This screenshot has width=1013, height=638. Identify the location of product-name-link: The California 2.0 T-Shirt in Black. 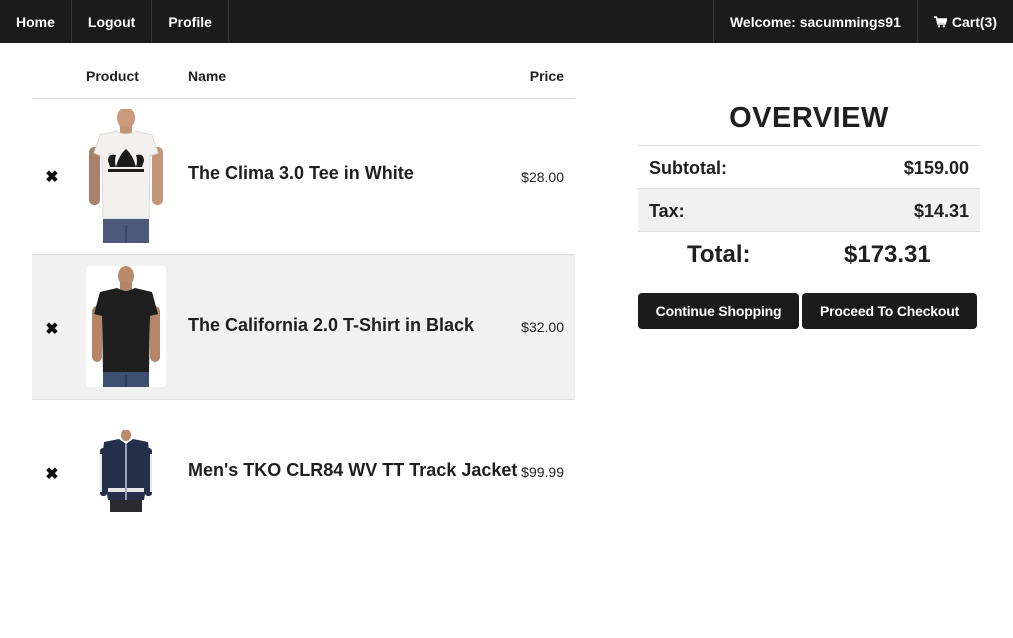
(331, 325).